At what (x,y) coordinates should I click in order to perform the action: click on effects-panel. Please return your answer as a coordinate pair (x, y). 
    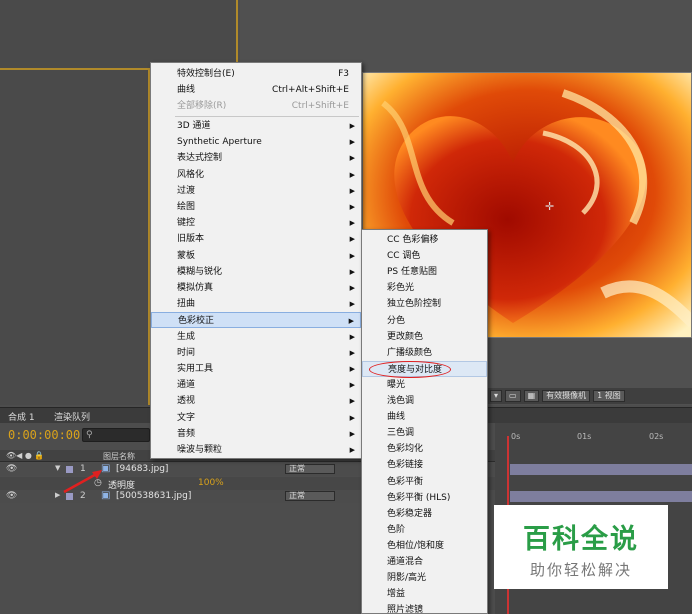
    Looking at the image, I should click on (75, 237).